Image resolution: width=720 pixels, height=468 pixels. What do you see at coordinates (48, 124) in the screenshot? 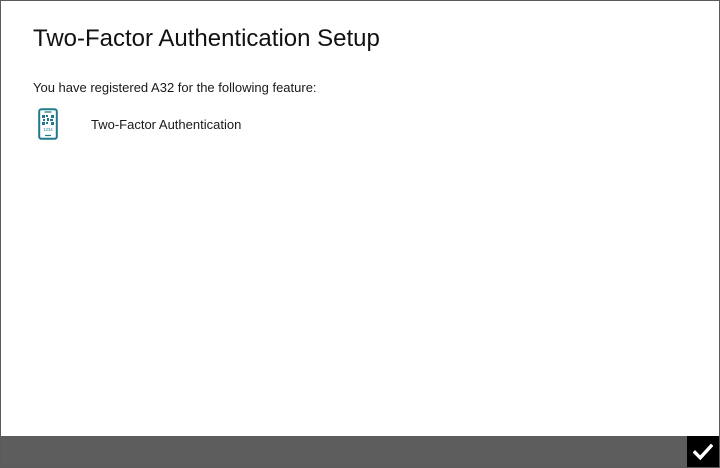
I see `phone-qr-code-icon: 1234` at bounding box center [48, 124].